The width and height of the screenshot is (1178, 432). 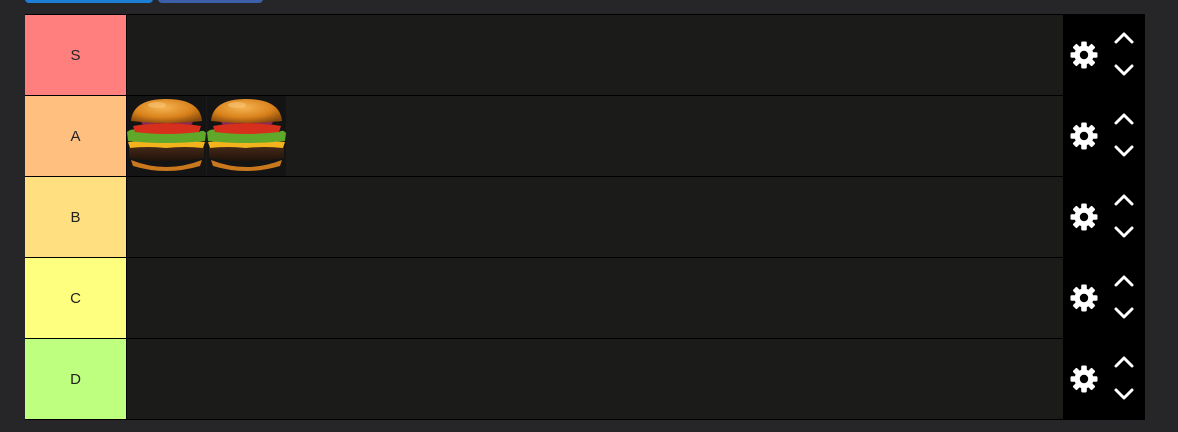 I want to click on tier-label: C, so click(x=75, y=298).